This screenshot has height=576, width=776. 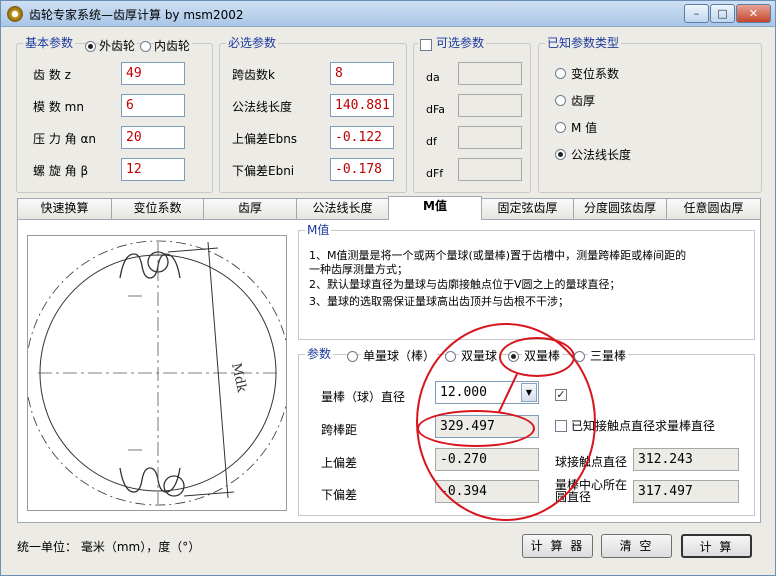 What do you see at coordinates (153, 169) in the screenshot?
I see `helix-angle-input: 12` at bounding box center [153, 169].